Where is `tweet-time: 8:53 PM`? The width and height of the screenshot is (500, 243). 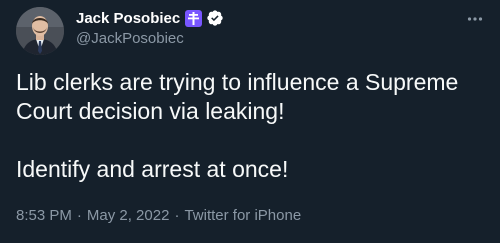 tweet-time: 8:53 PM is located at coordinates (44, 215).